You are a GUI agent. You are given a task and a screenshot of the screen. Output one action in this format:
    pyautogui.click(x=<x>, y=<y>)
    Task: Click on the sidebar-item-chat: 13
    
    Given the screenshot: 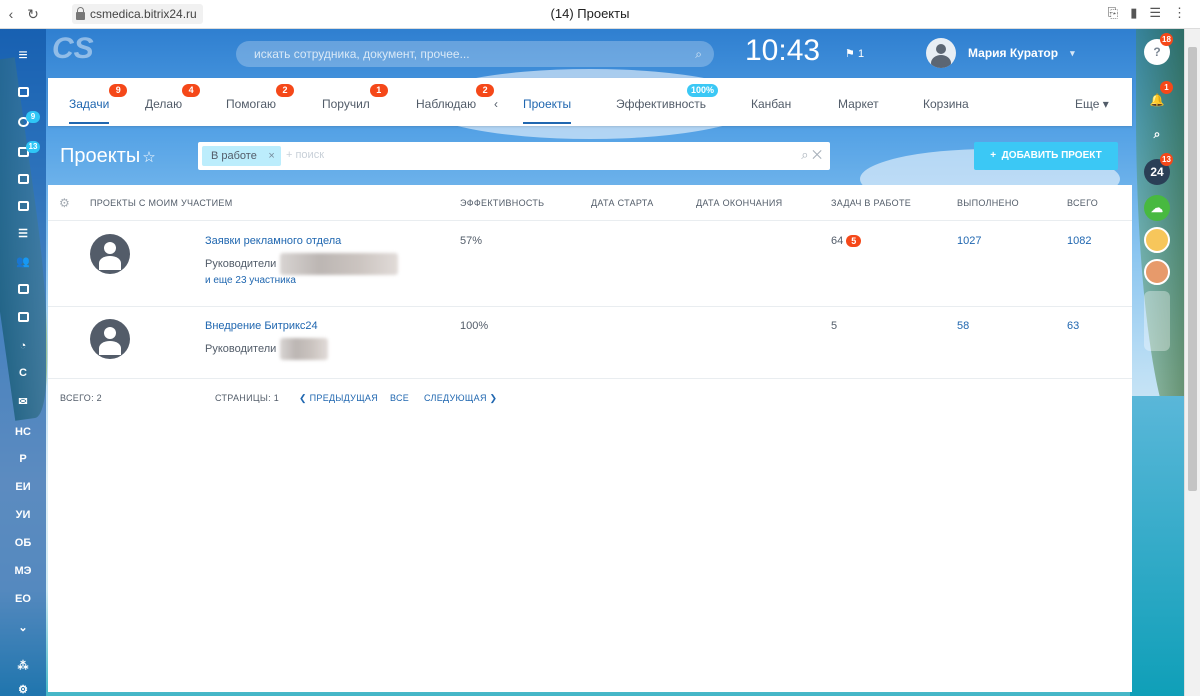 What is the action you would take?
    pyautogui.click(x=23, y=150)
    